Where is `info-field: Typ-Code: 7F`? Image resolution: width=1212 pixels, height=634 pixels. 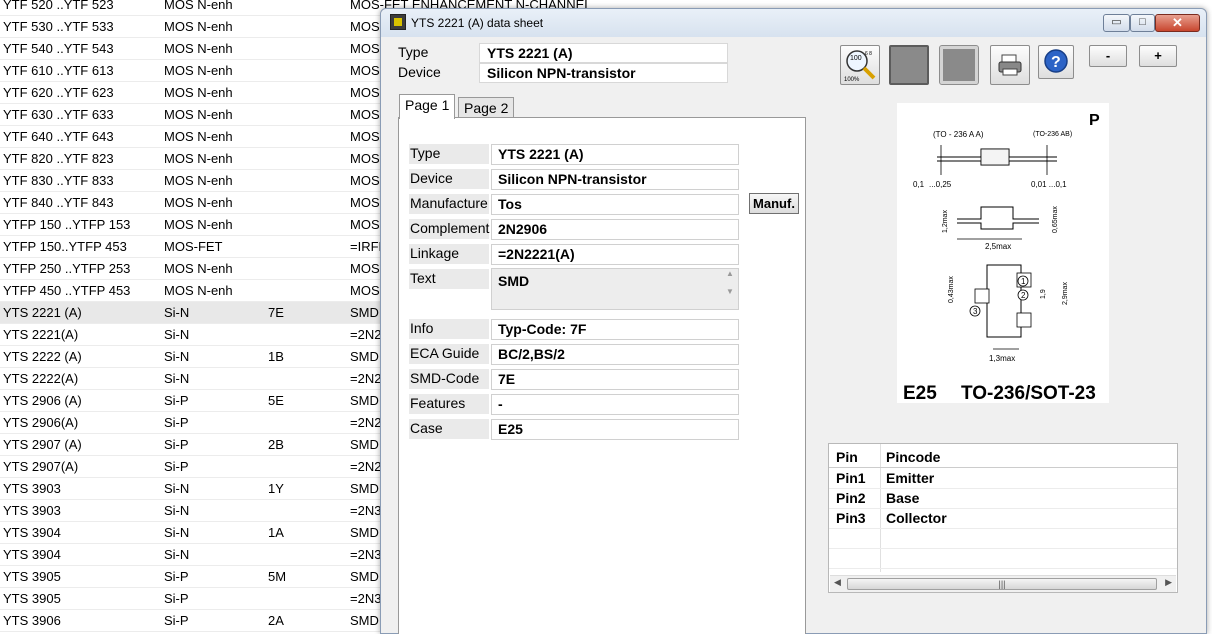
info-field: Typ-Code: 7F is located at coordinates (615, 329).